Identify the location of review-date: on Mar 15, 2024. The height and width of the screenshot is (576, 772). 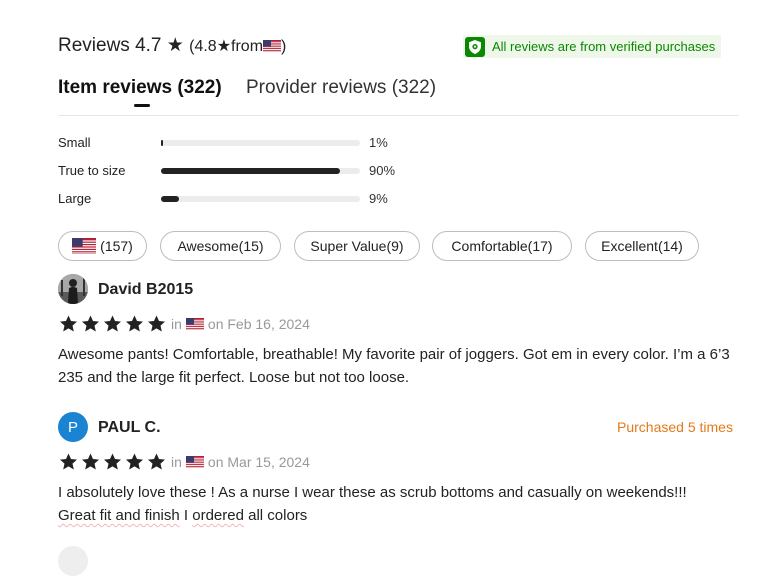
(258, 462).